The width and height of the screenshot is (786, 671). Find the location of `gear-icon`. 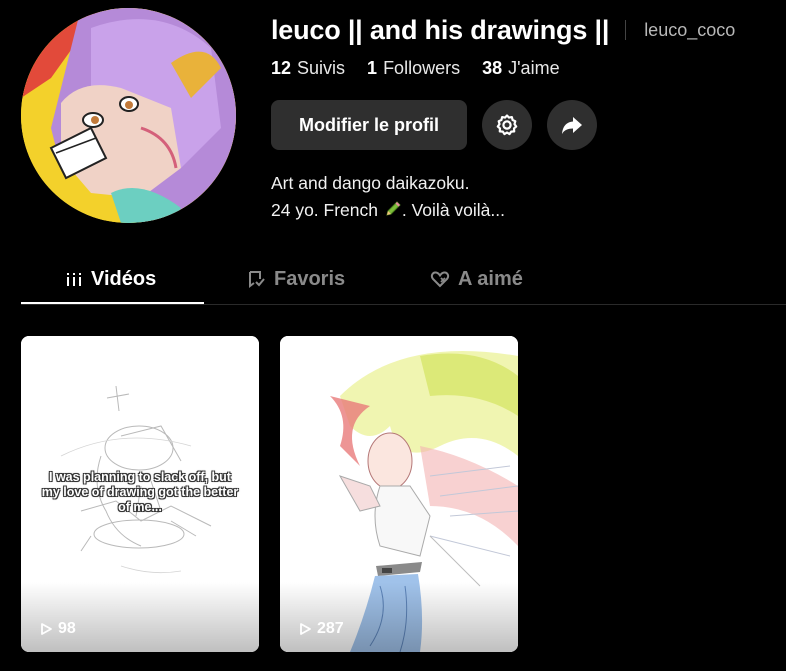

gear-icon is located at coordinates (507, 125).